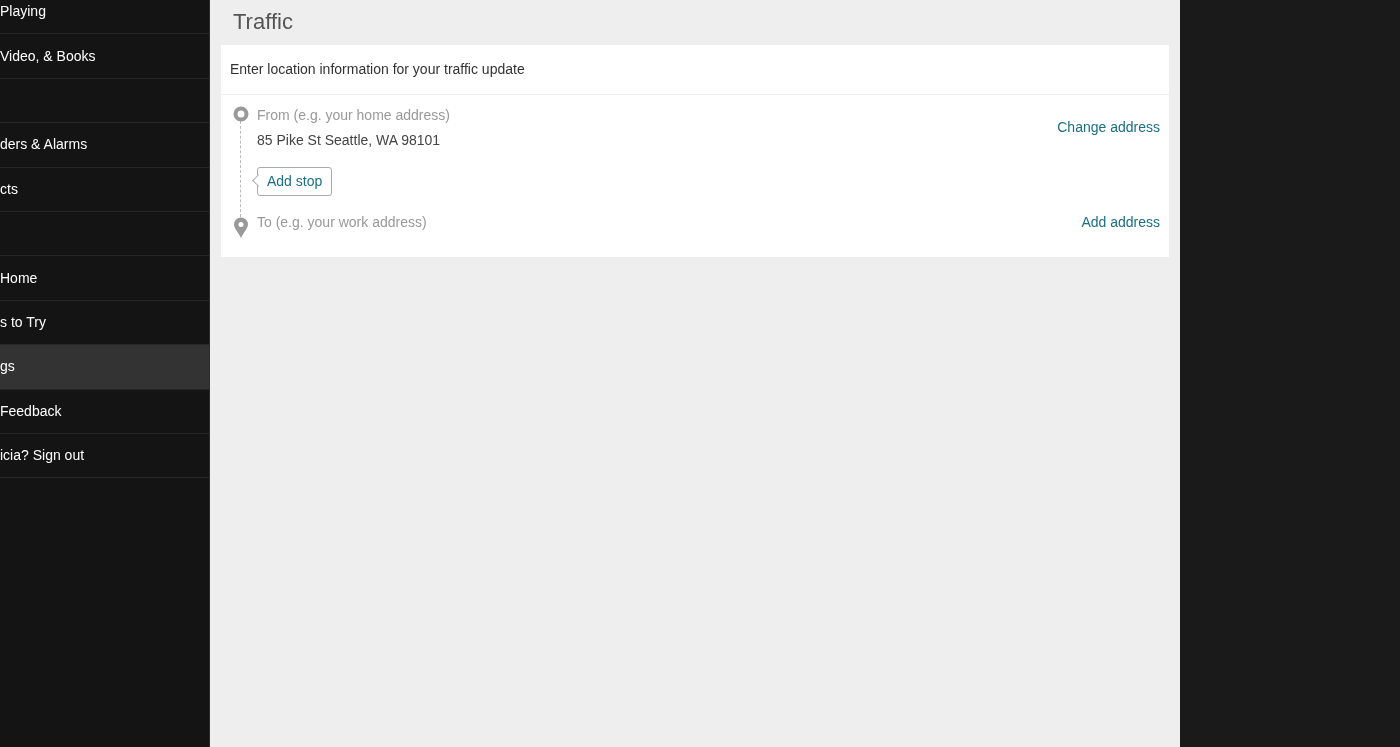  What do you see at coordinates (1108, 128) in the screenshot?
I see `change-address-link: Change address` at bounding box center [1108, 128].